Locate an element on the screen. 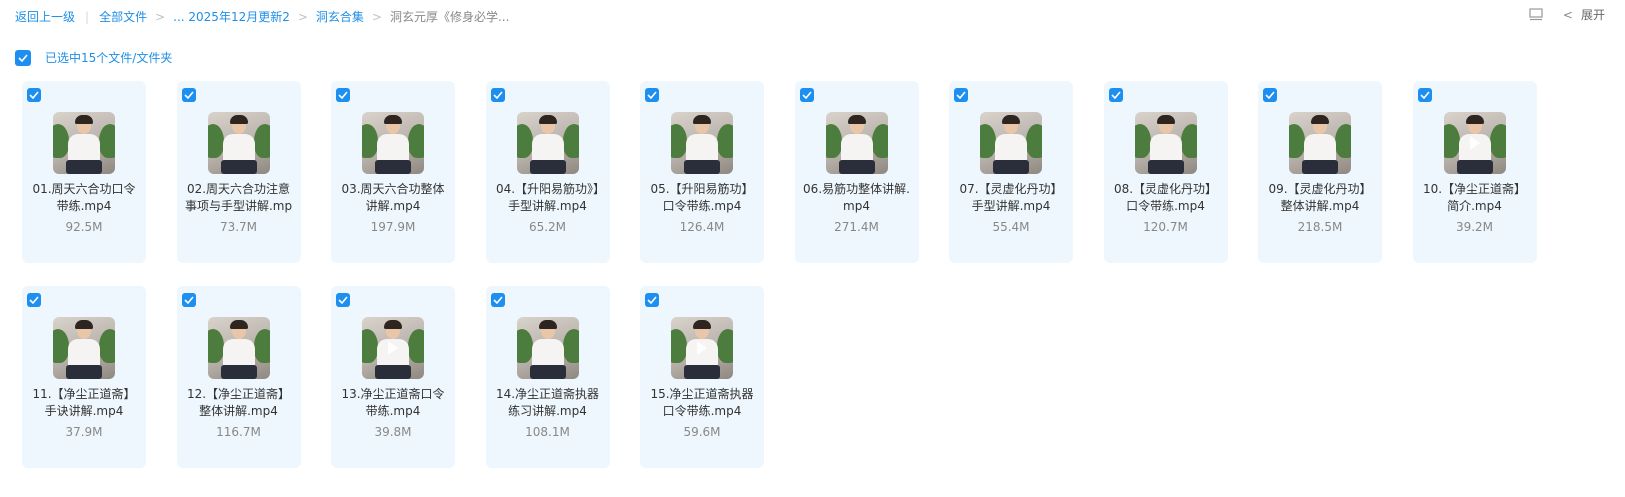 The width and height of the screenshot is (1625, 497). breadcrumb-folder: 洞玄合集 is located at coordinates (340, 17).